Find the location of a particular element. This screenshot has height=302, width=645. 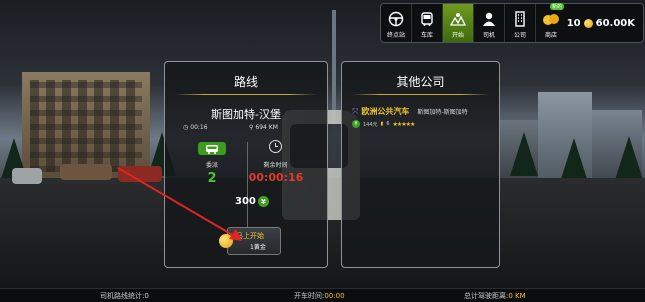

company-rating: ★★★★★ is located at coordinates (404, 124).